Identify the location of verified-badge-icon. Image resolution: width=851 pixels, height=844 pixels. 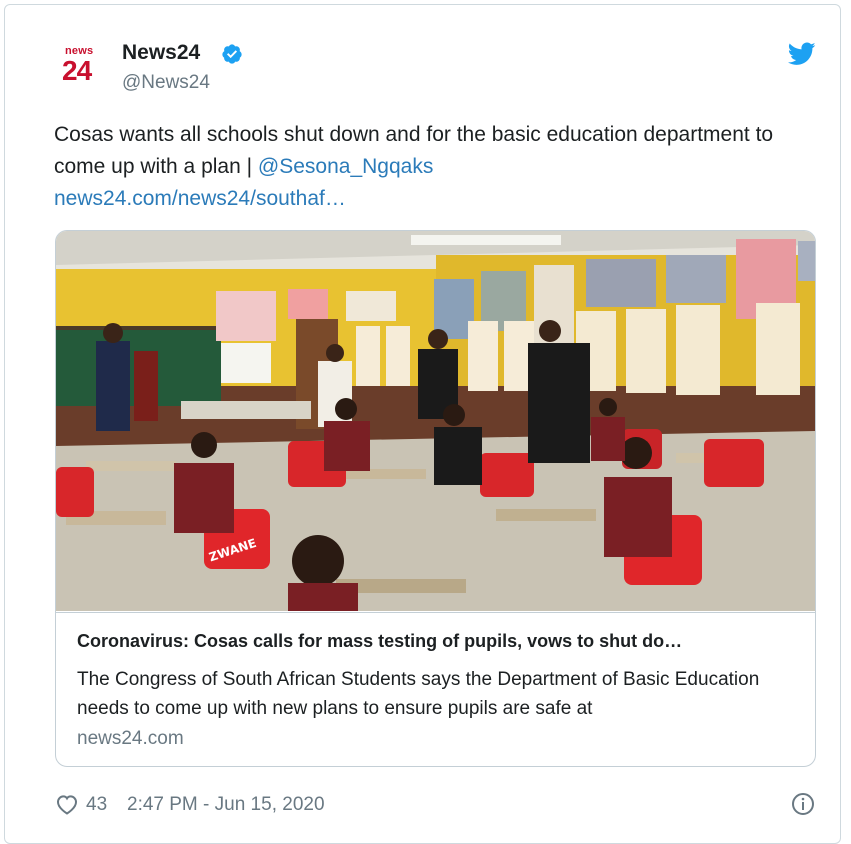
(232, 54).